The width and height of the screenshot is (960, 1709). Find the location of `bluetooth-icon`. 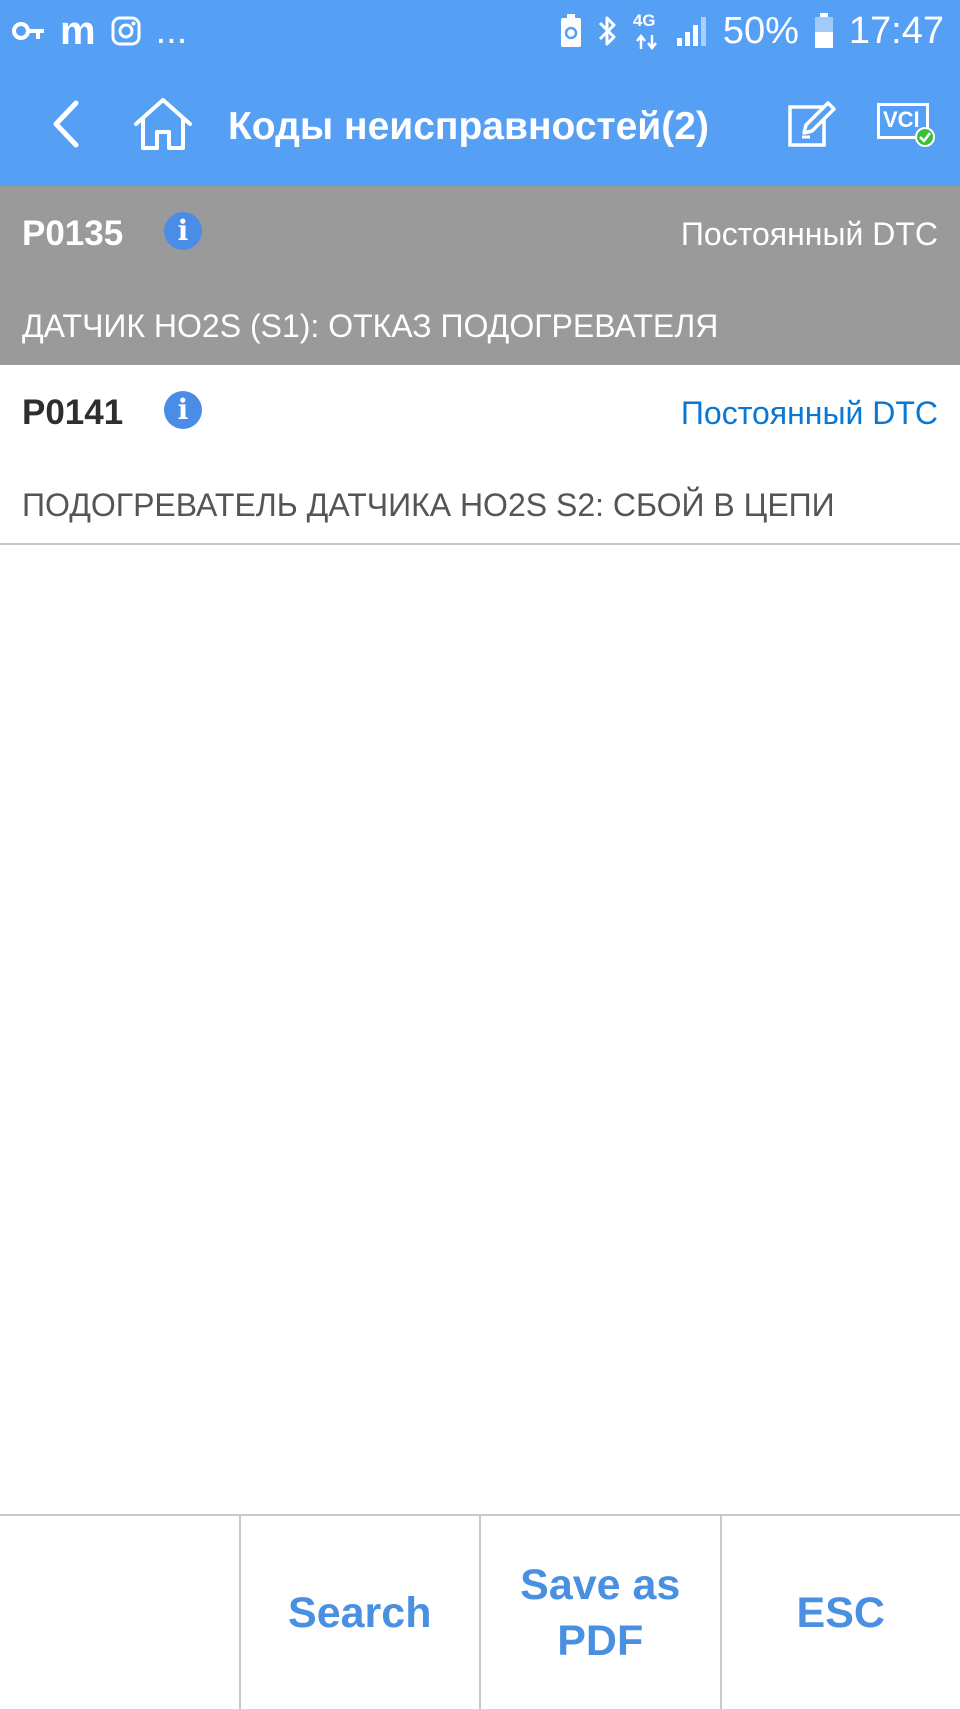

bluetooth-icon is located at coordinates (608, 31).